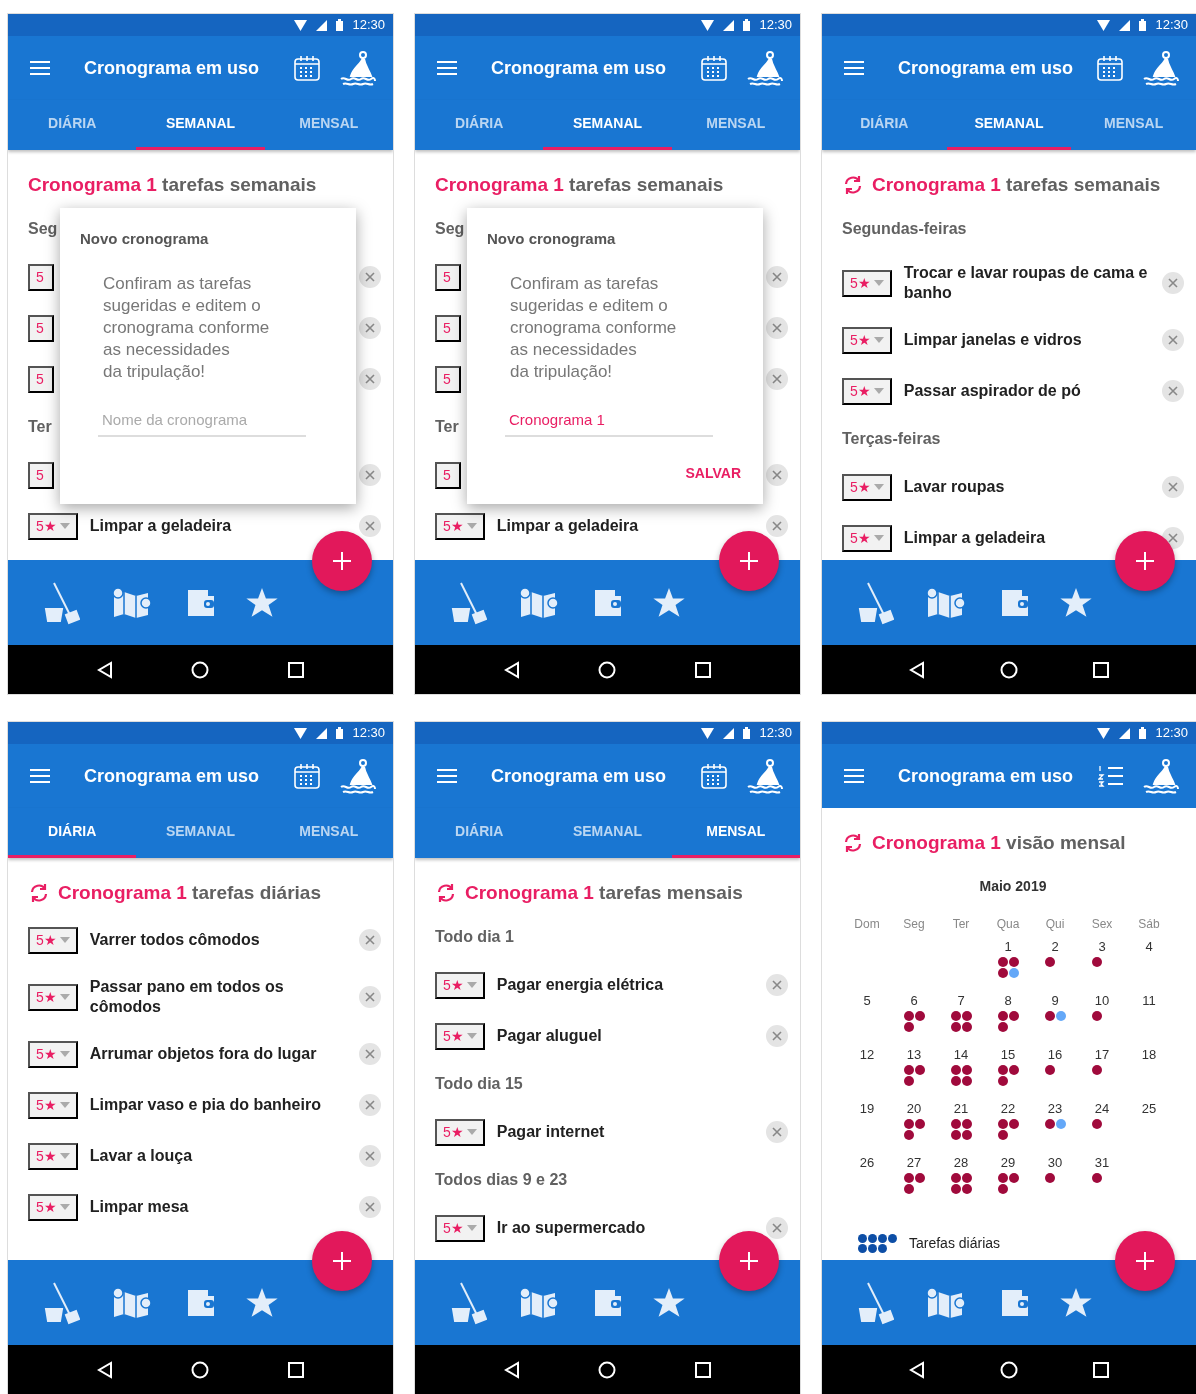  I want to click on day-number: 4, so click(1149, 947).